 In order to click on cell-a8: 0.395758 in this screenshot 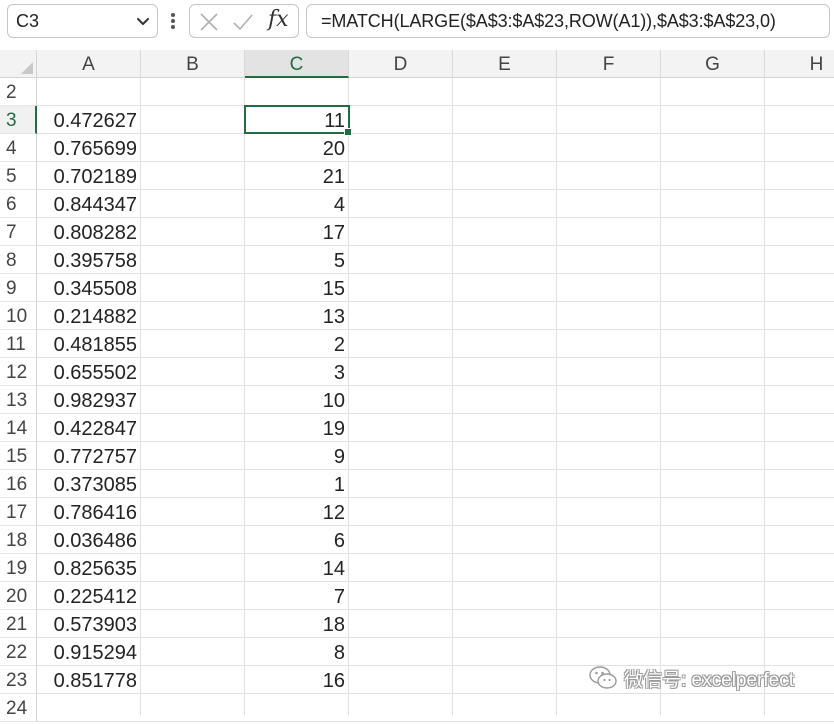, I will do `click(89, 260)`.